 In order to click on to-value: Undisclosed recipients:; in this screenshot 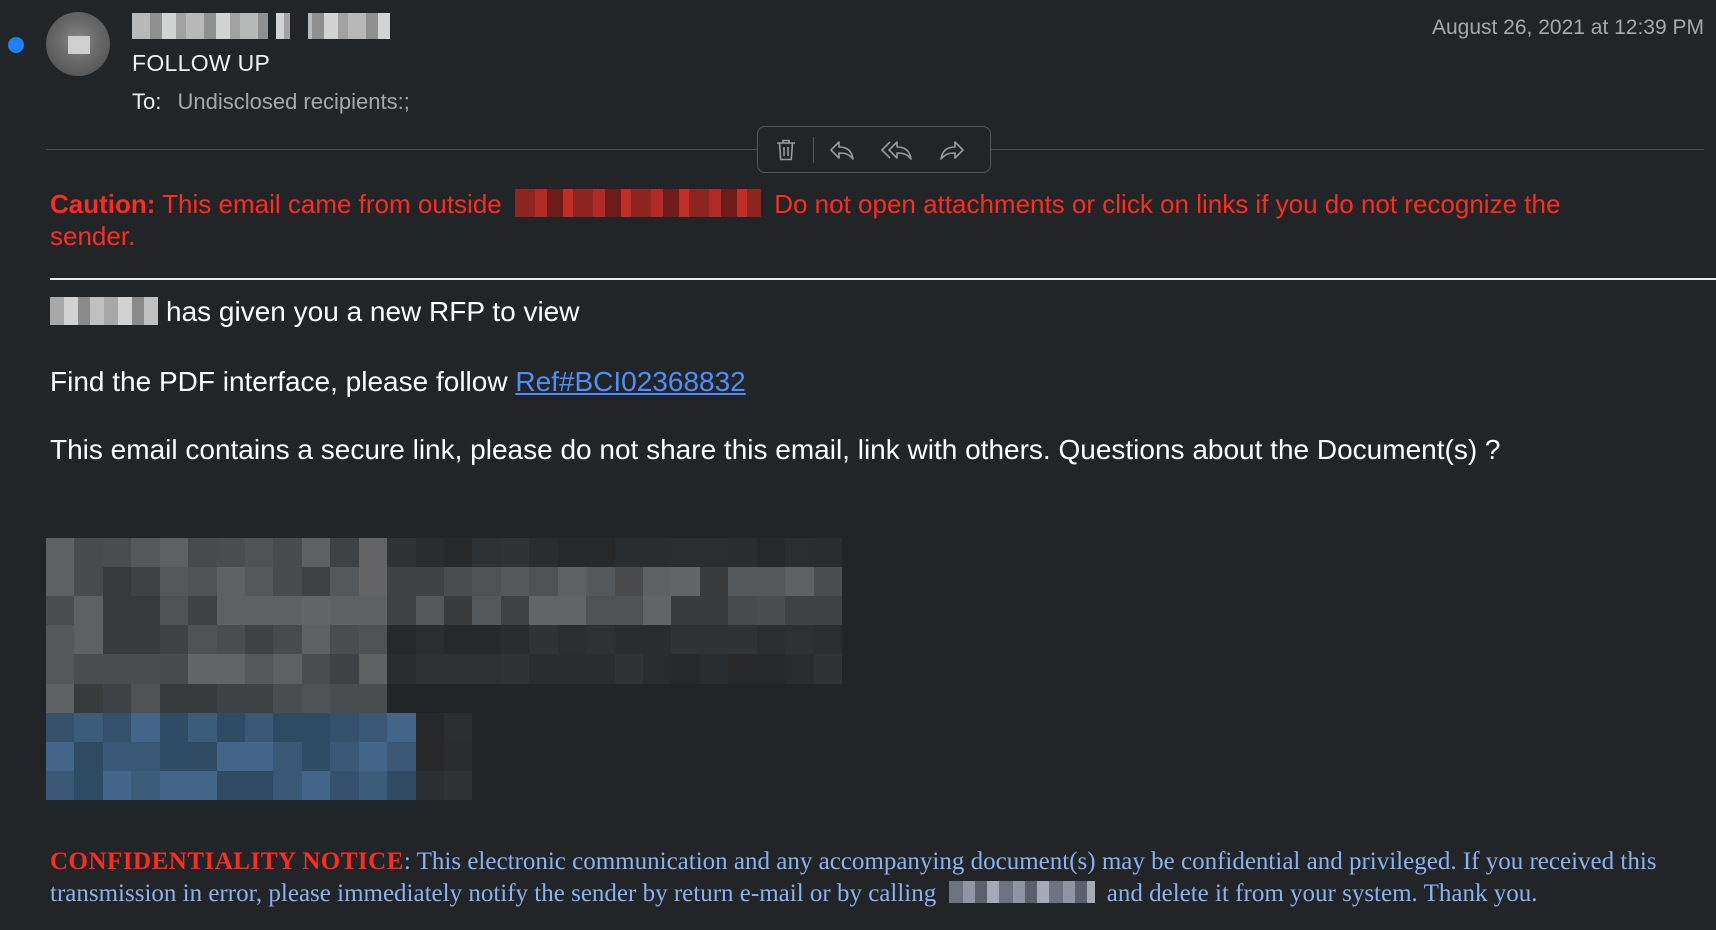, I will do `click(293, 101)`.